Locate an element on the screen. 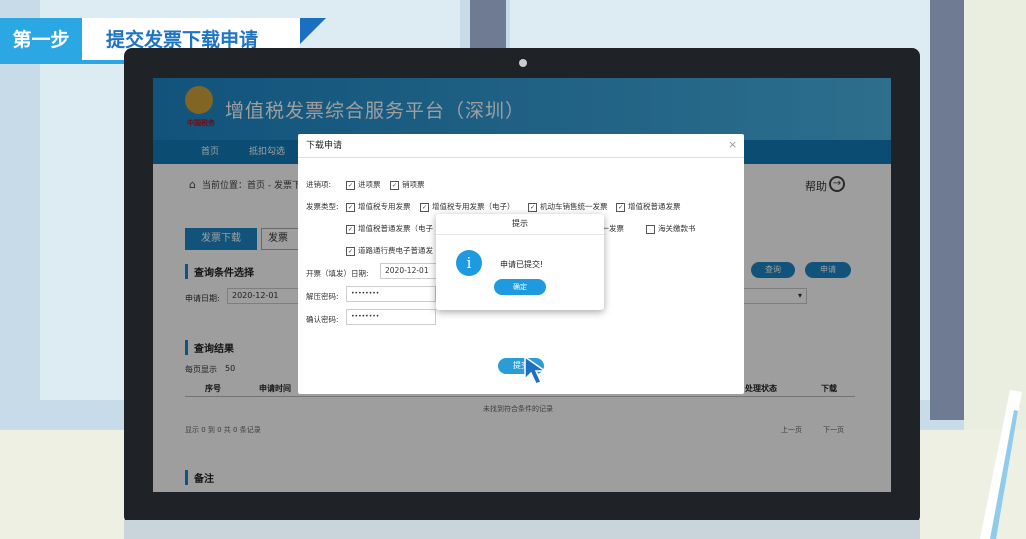 The image size is (1026, 539). unzip-password-label: 解压密码: is located at coordinates (322, 296).